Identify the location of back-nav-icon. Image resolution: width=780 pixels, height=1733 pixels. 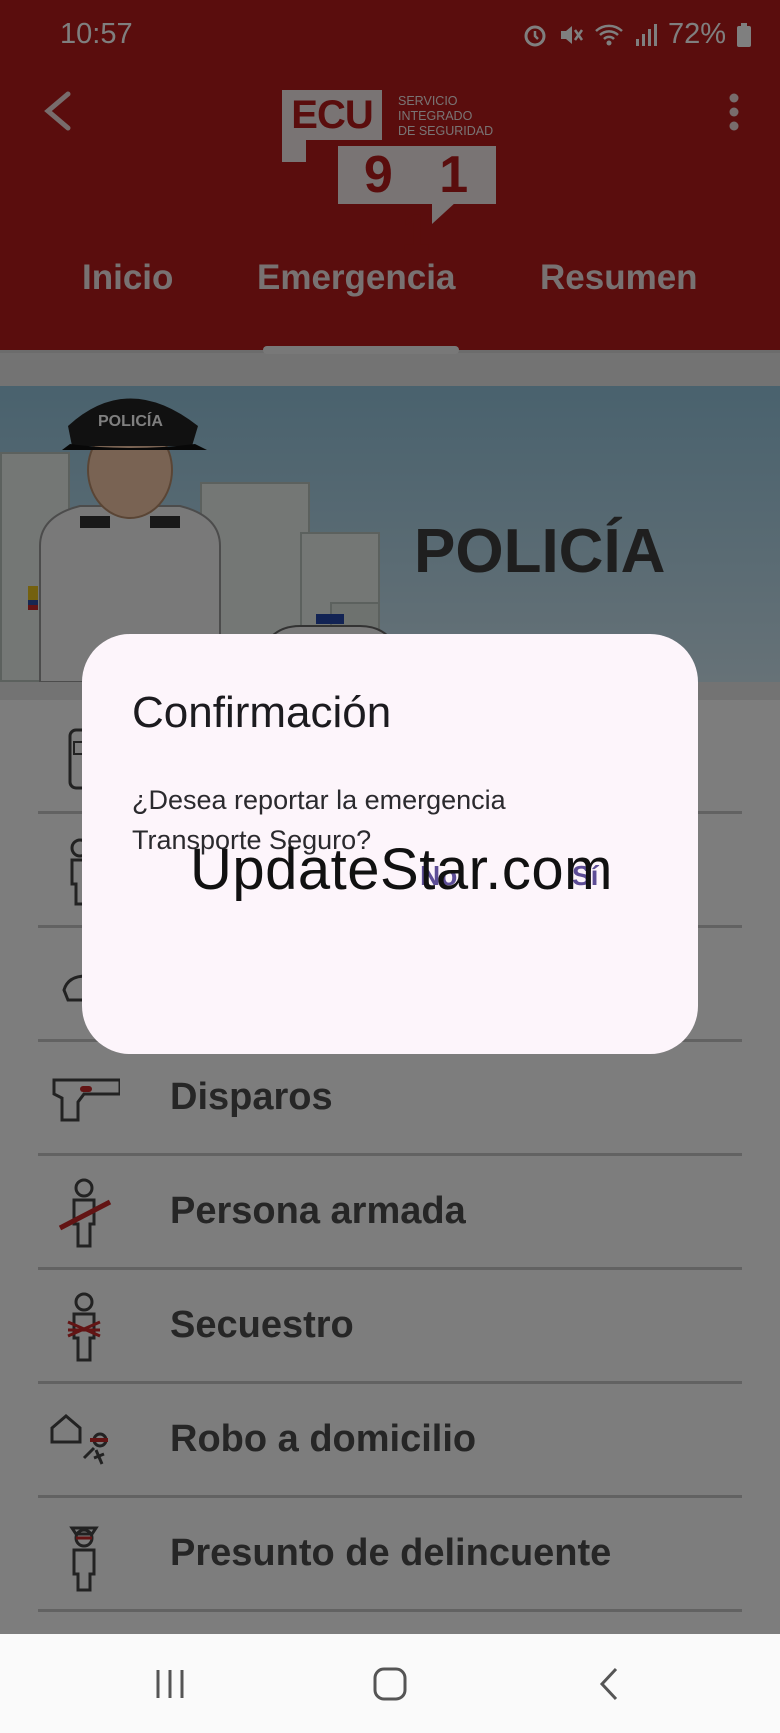
(610, 1684).